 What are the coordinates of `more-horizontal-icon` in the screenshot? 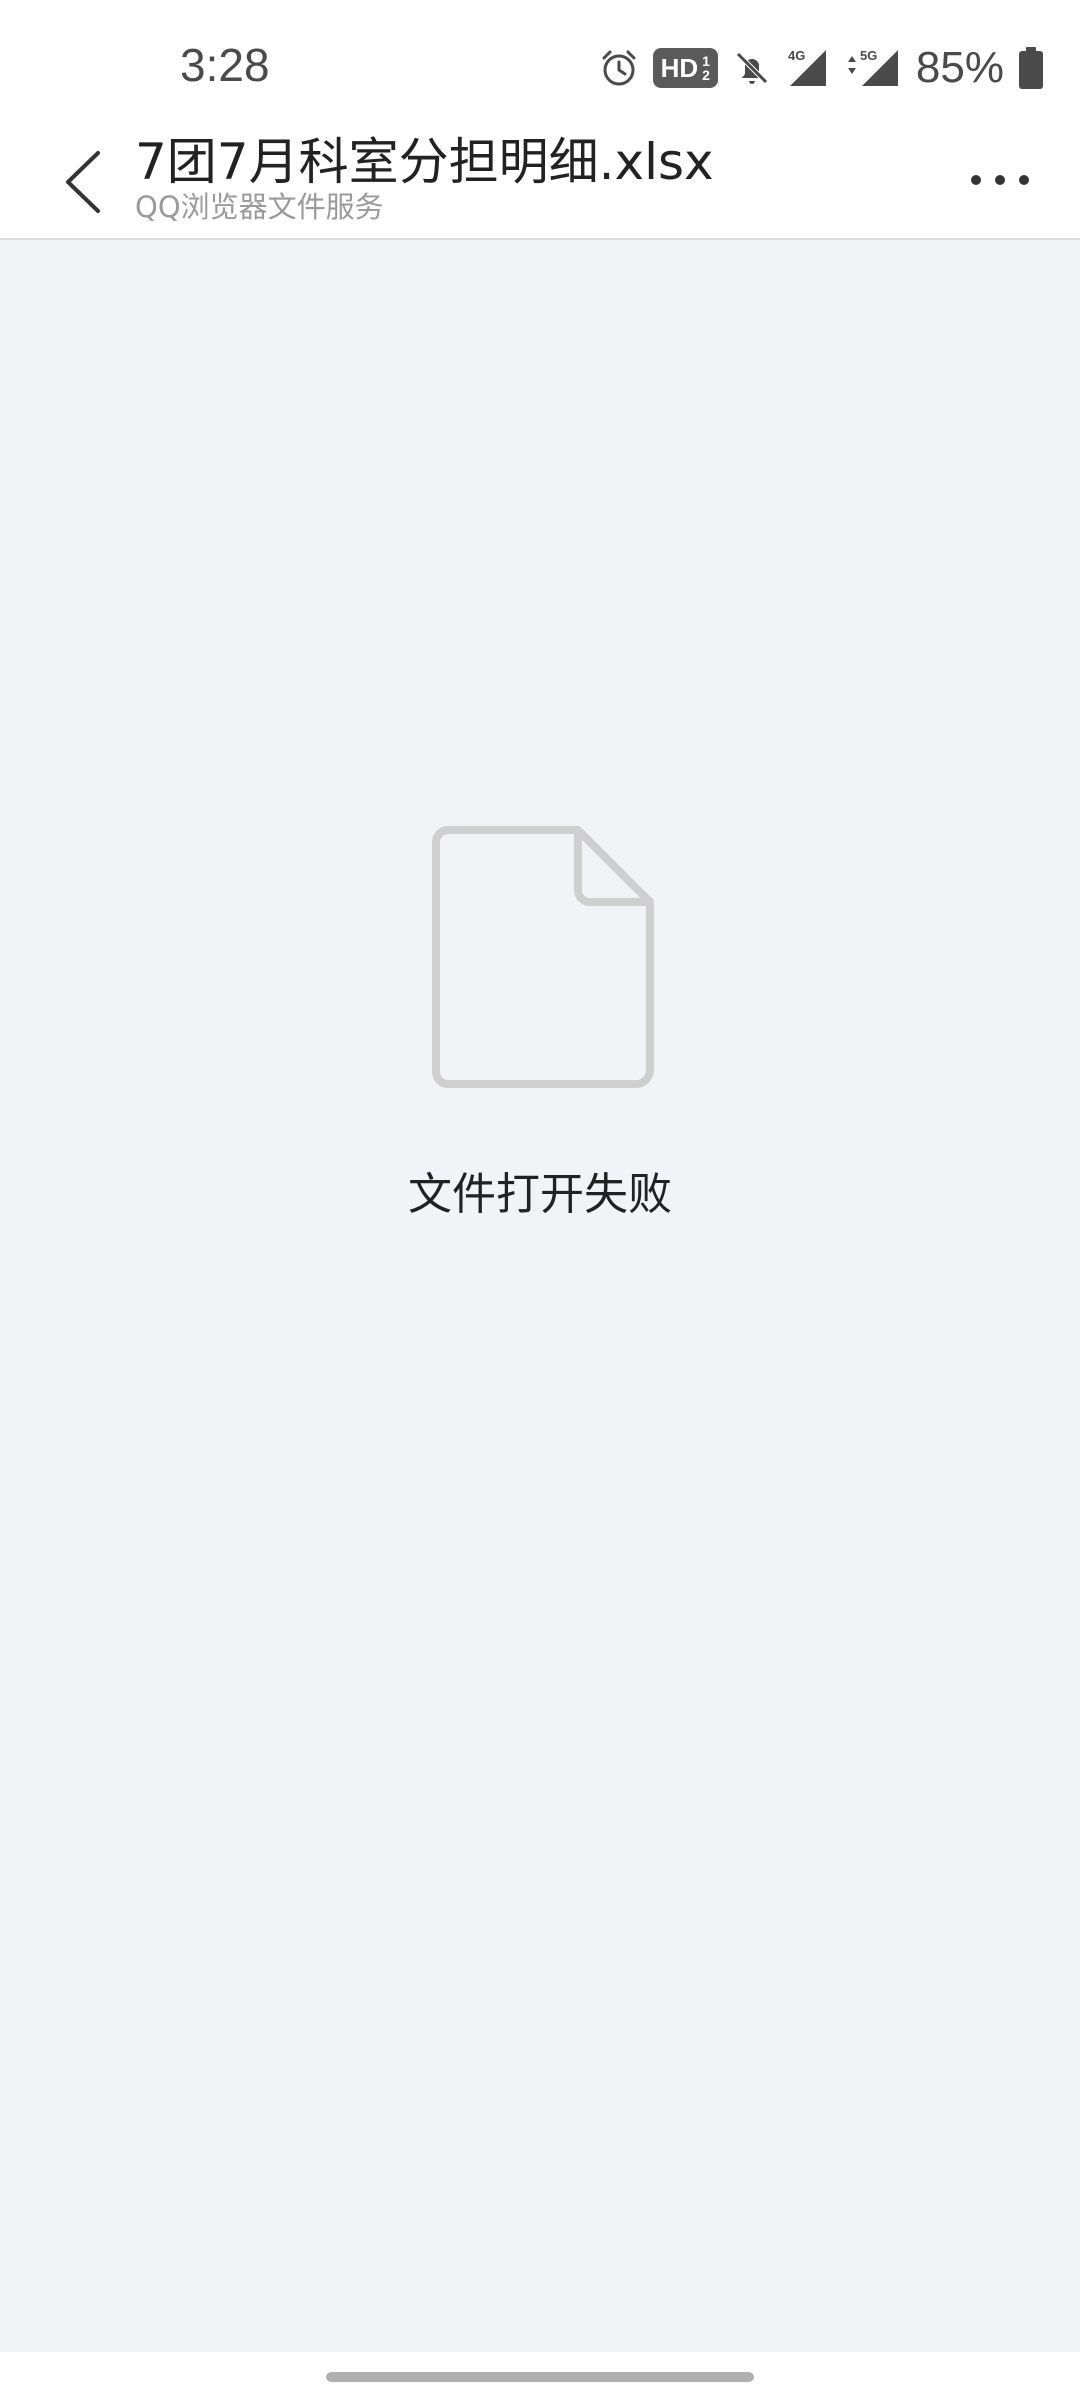 It's located at (1000, 180).